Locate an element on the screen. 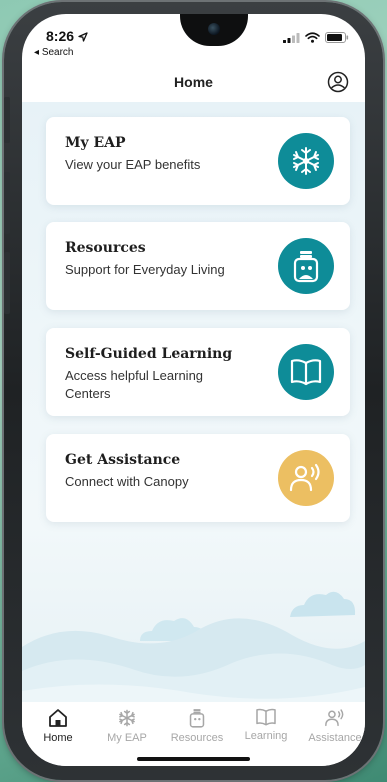 Image resolution: width=387 pixels, height=782 pixels. profile-icon is located at coordinates (338, 82).